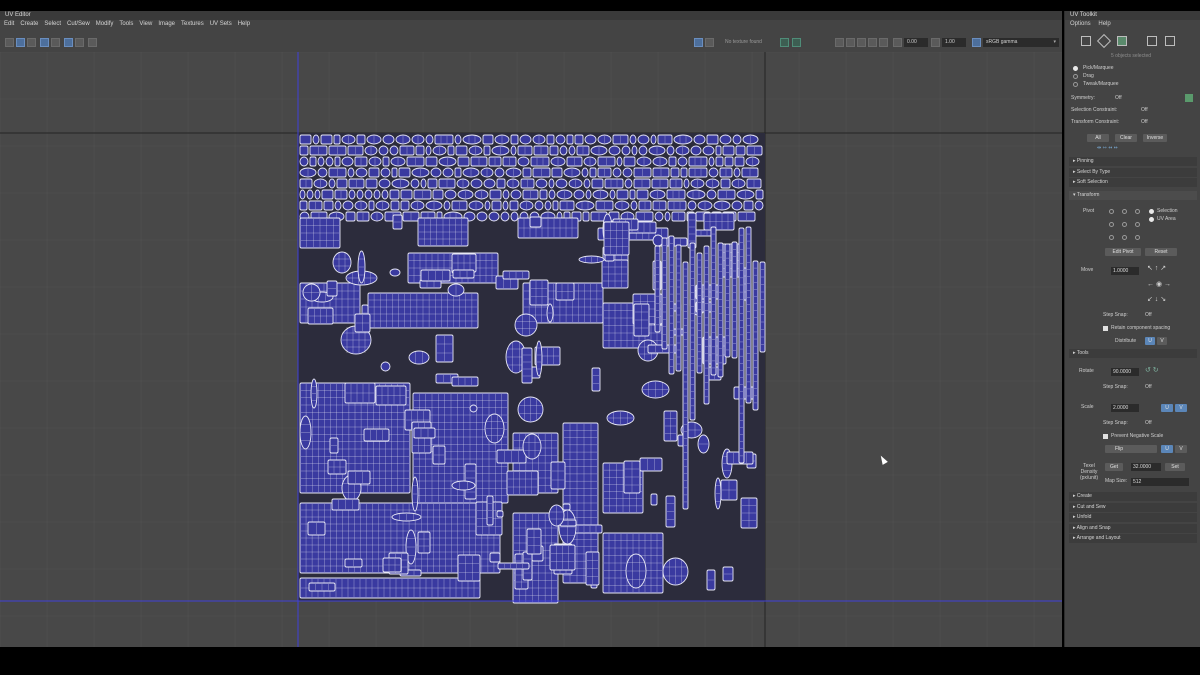  Describe the element at coordinates (883, 42) in the screenshot. I see `paste-uv-icon` at that location.